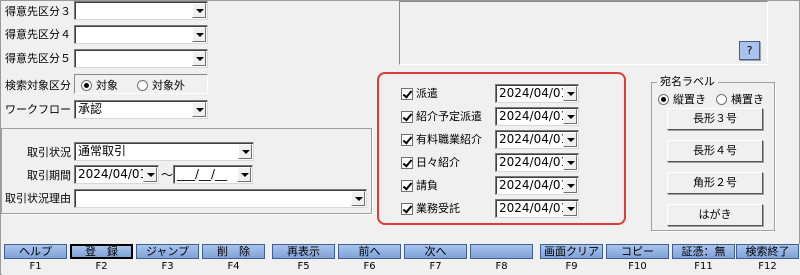 This screenshot has width=800, height=275. Describe the element at coordinates (407, 163) in the screenshot. I see `checkbox-hibi` at that location.